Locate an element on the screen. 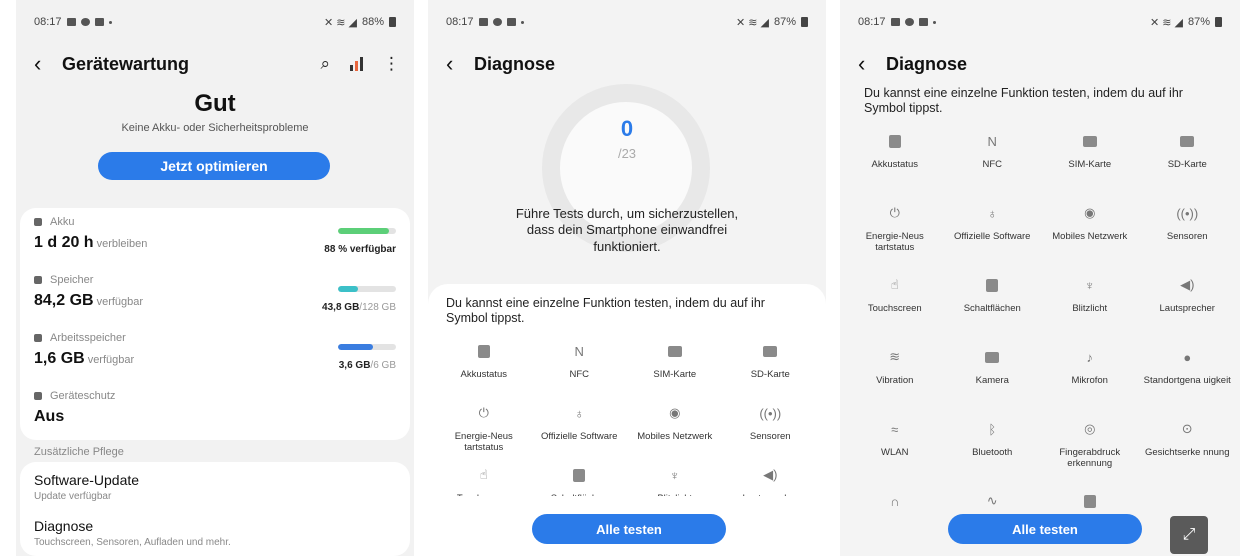 The image size is (1248, 556). storage-meter-fill is located at coordinates (348, 289).